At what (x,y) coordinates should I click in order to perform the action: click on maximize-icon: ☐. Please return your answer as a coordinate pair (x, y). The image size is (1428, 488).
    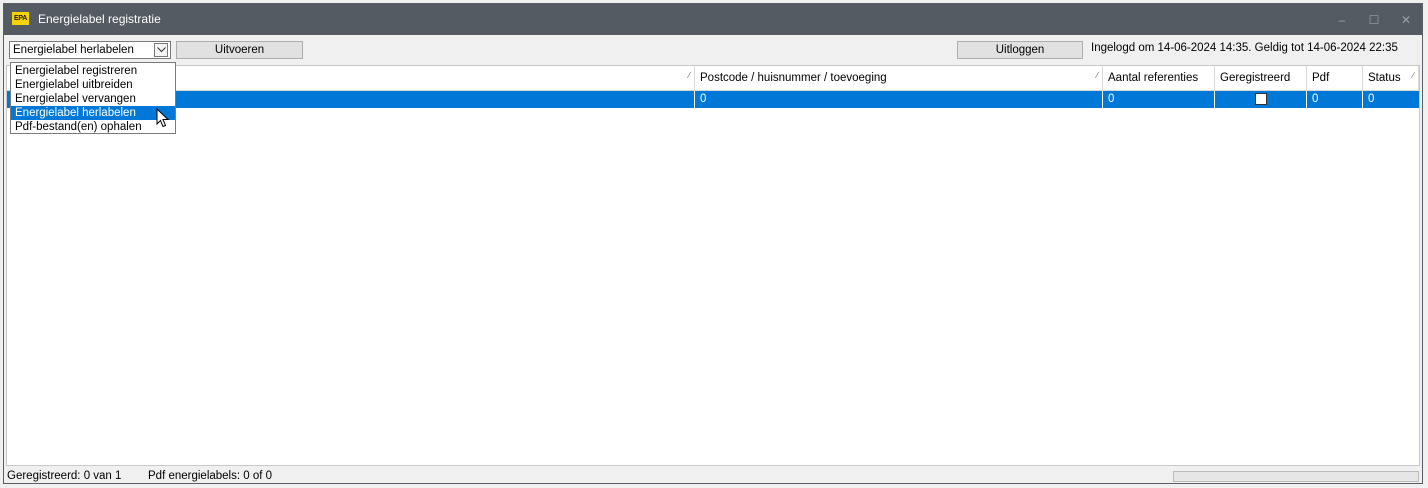
    Looking at the image, I should click on (1374, 20).